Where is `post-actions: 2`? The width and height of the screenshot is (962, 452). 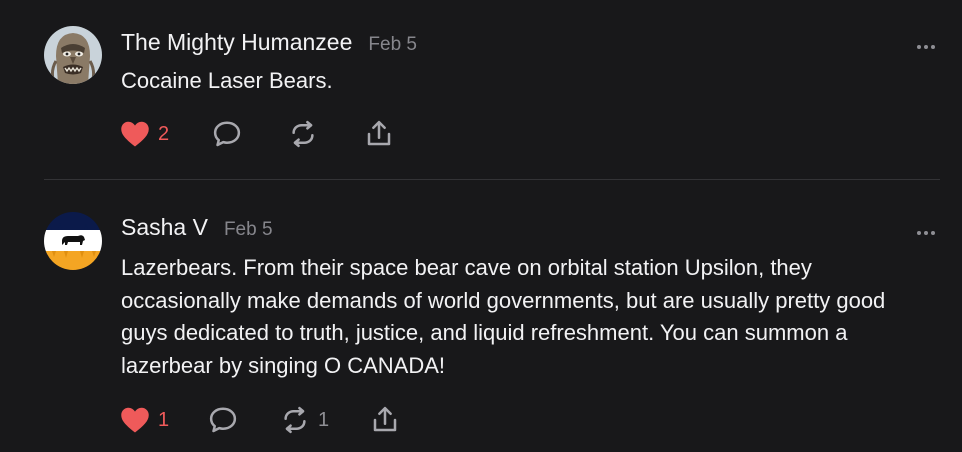
post-actions: 2 is located at coordinates (270, 134).